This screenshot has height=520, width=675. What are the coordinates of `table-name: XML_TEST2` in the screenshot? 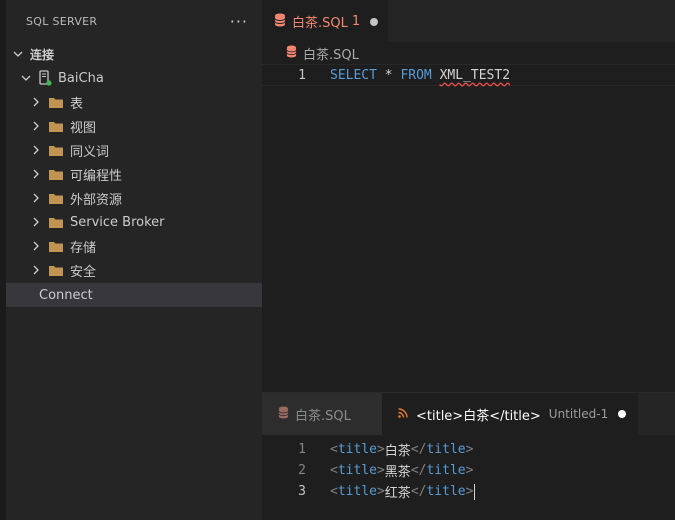 It's located at (475, 75).